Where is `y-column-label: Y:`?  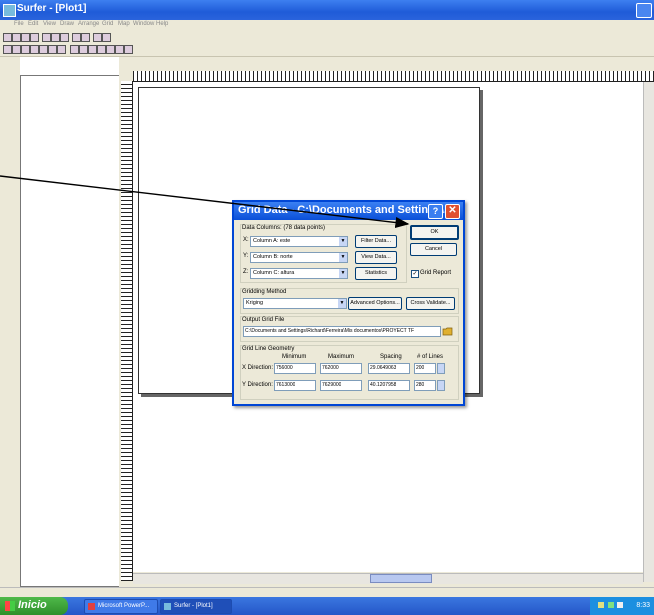 y-column-label: Y: is located at coordinates (246, 256).